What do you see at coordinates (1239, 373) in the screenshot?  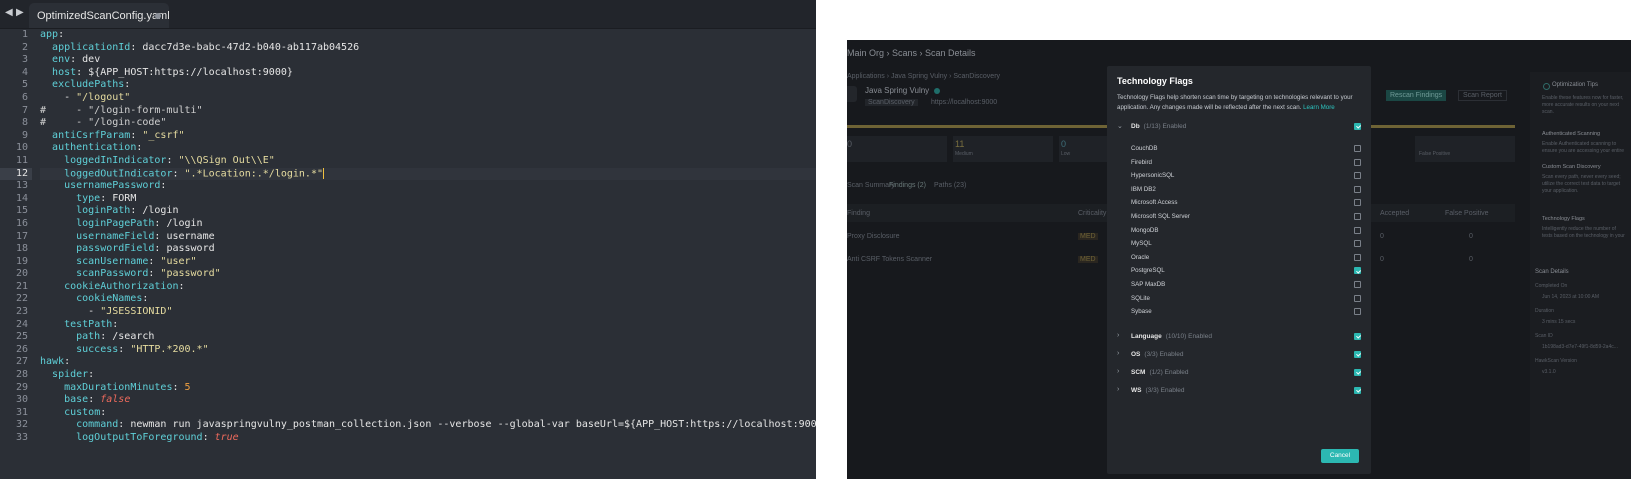 I see `tech-group-scm: › SCM (1/2) Enabled` at bounding box center [1239, 373].